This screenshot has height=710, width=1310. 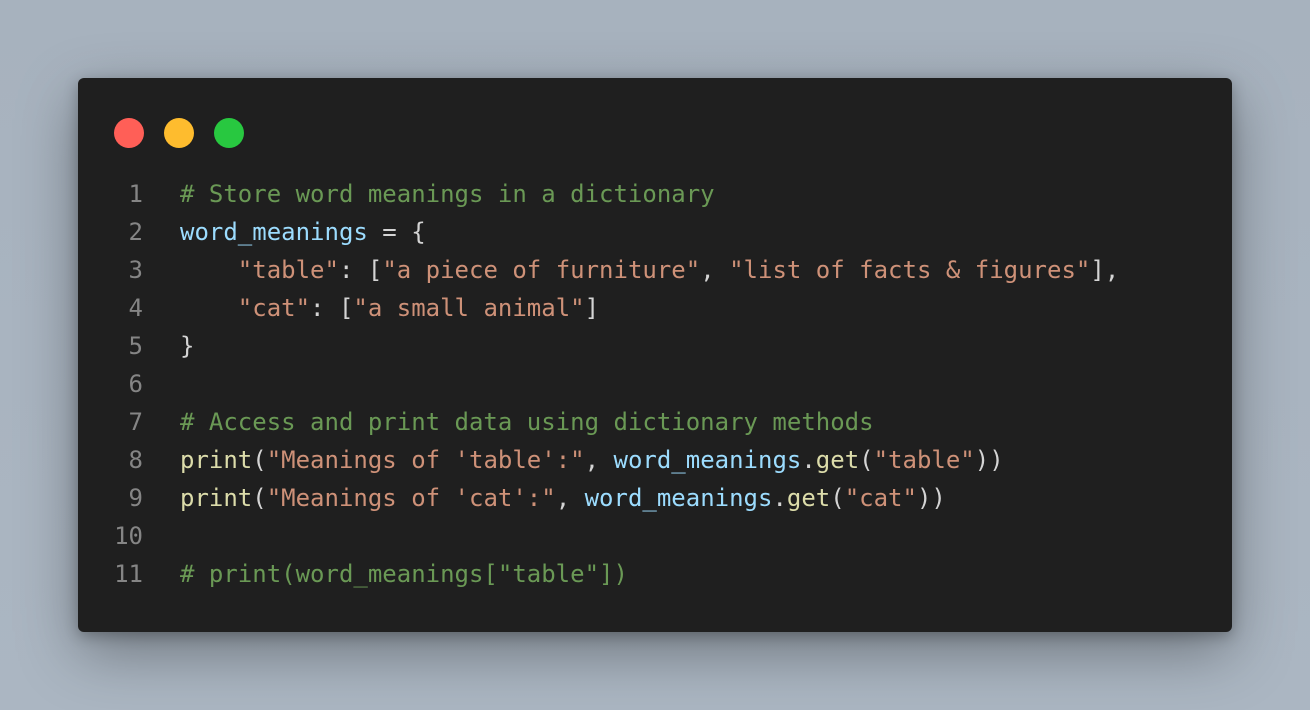 I want to click on code-token: ], so click(x=592, y=308).